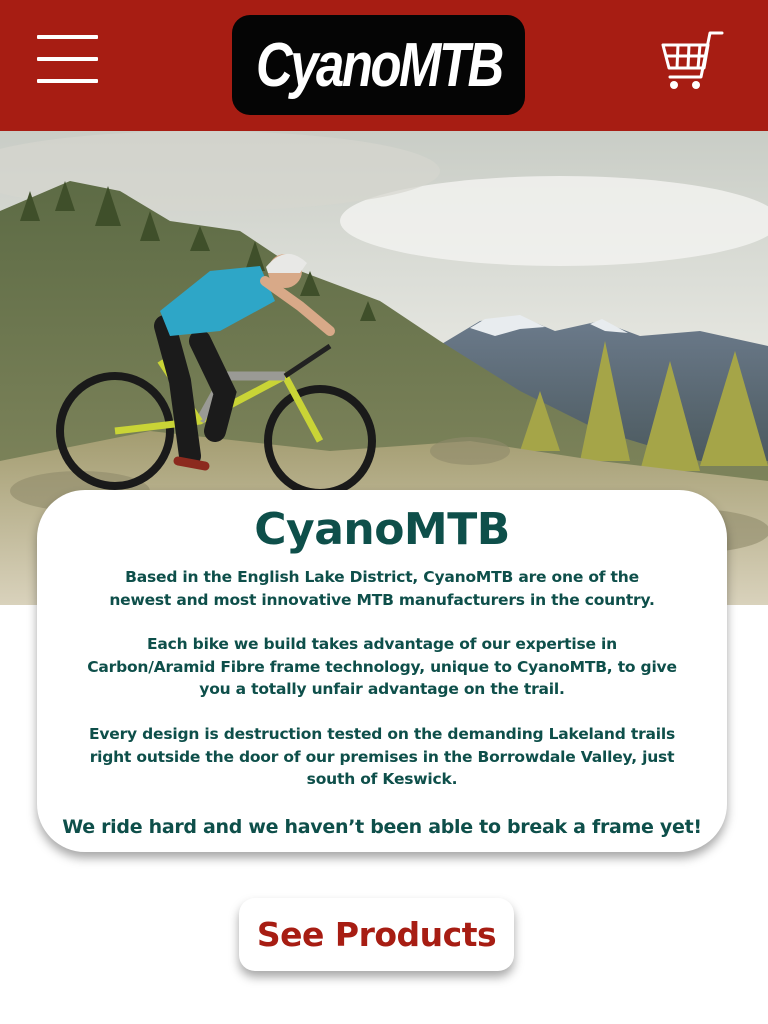  I want to click on site-logo: CyanoMTB, so click(378, 65).